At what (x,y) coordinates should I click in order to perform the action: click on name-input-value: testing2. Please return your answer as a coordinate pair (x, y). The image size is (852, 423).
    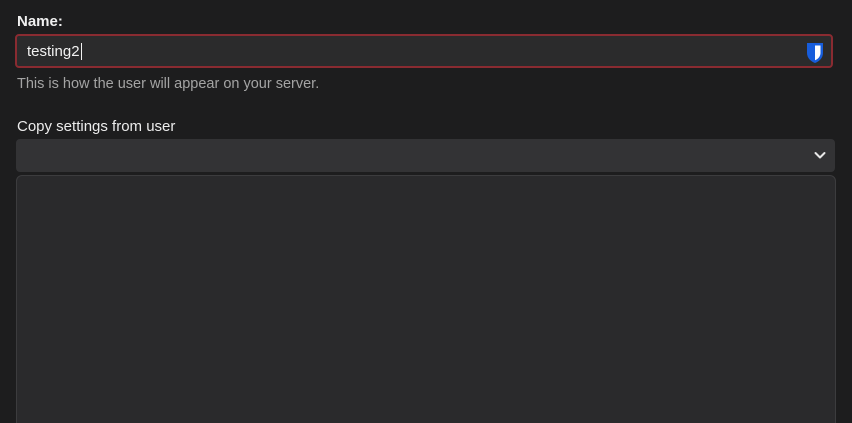
    Looking at the image, I should click on (53, 51).